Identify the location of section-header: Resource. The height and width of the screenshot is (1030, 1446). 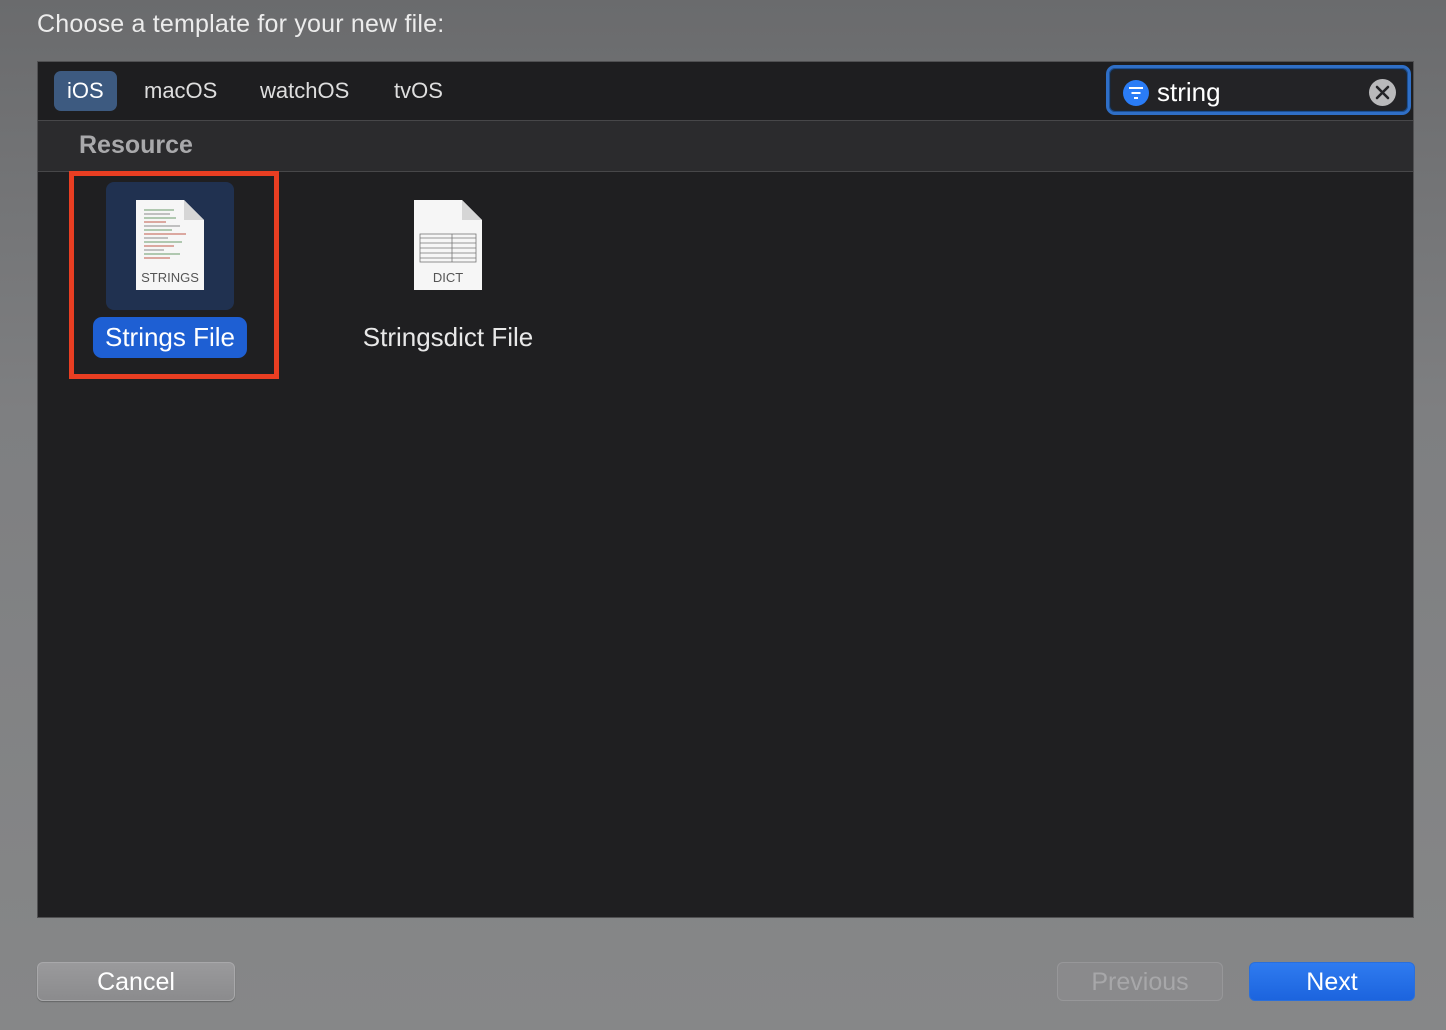
(725, 146).